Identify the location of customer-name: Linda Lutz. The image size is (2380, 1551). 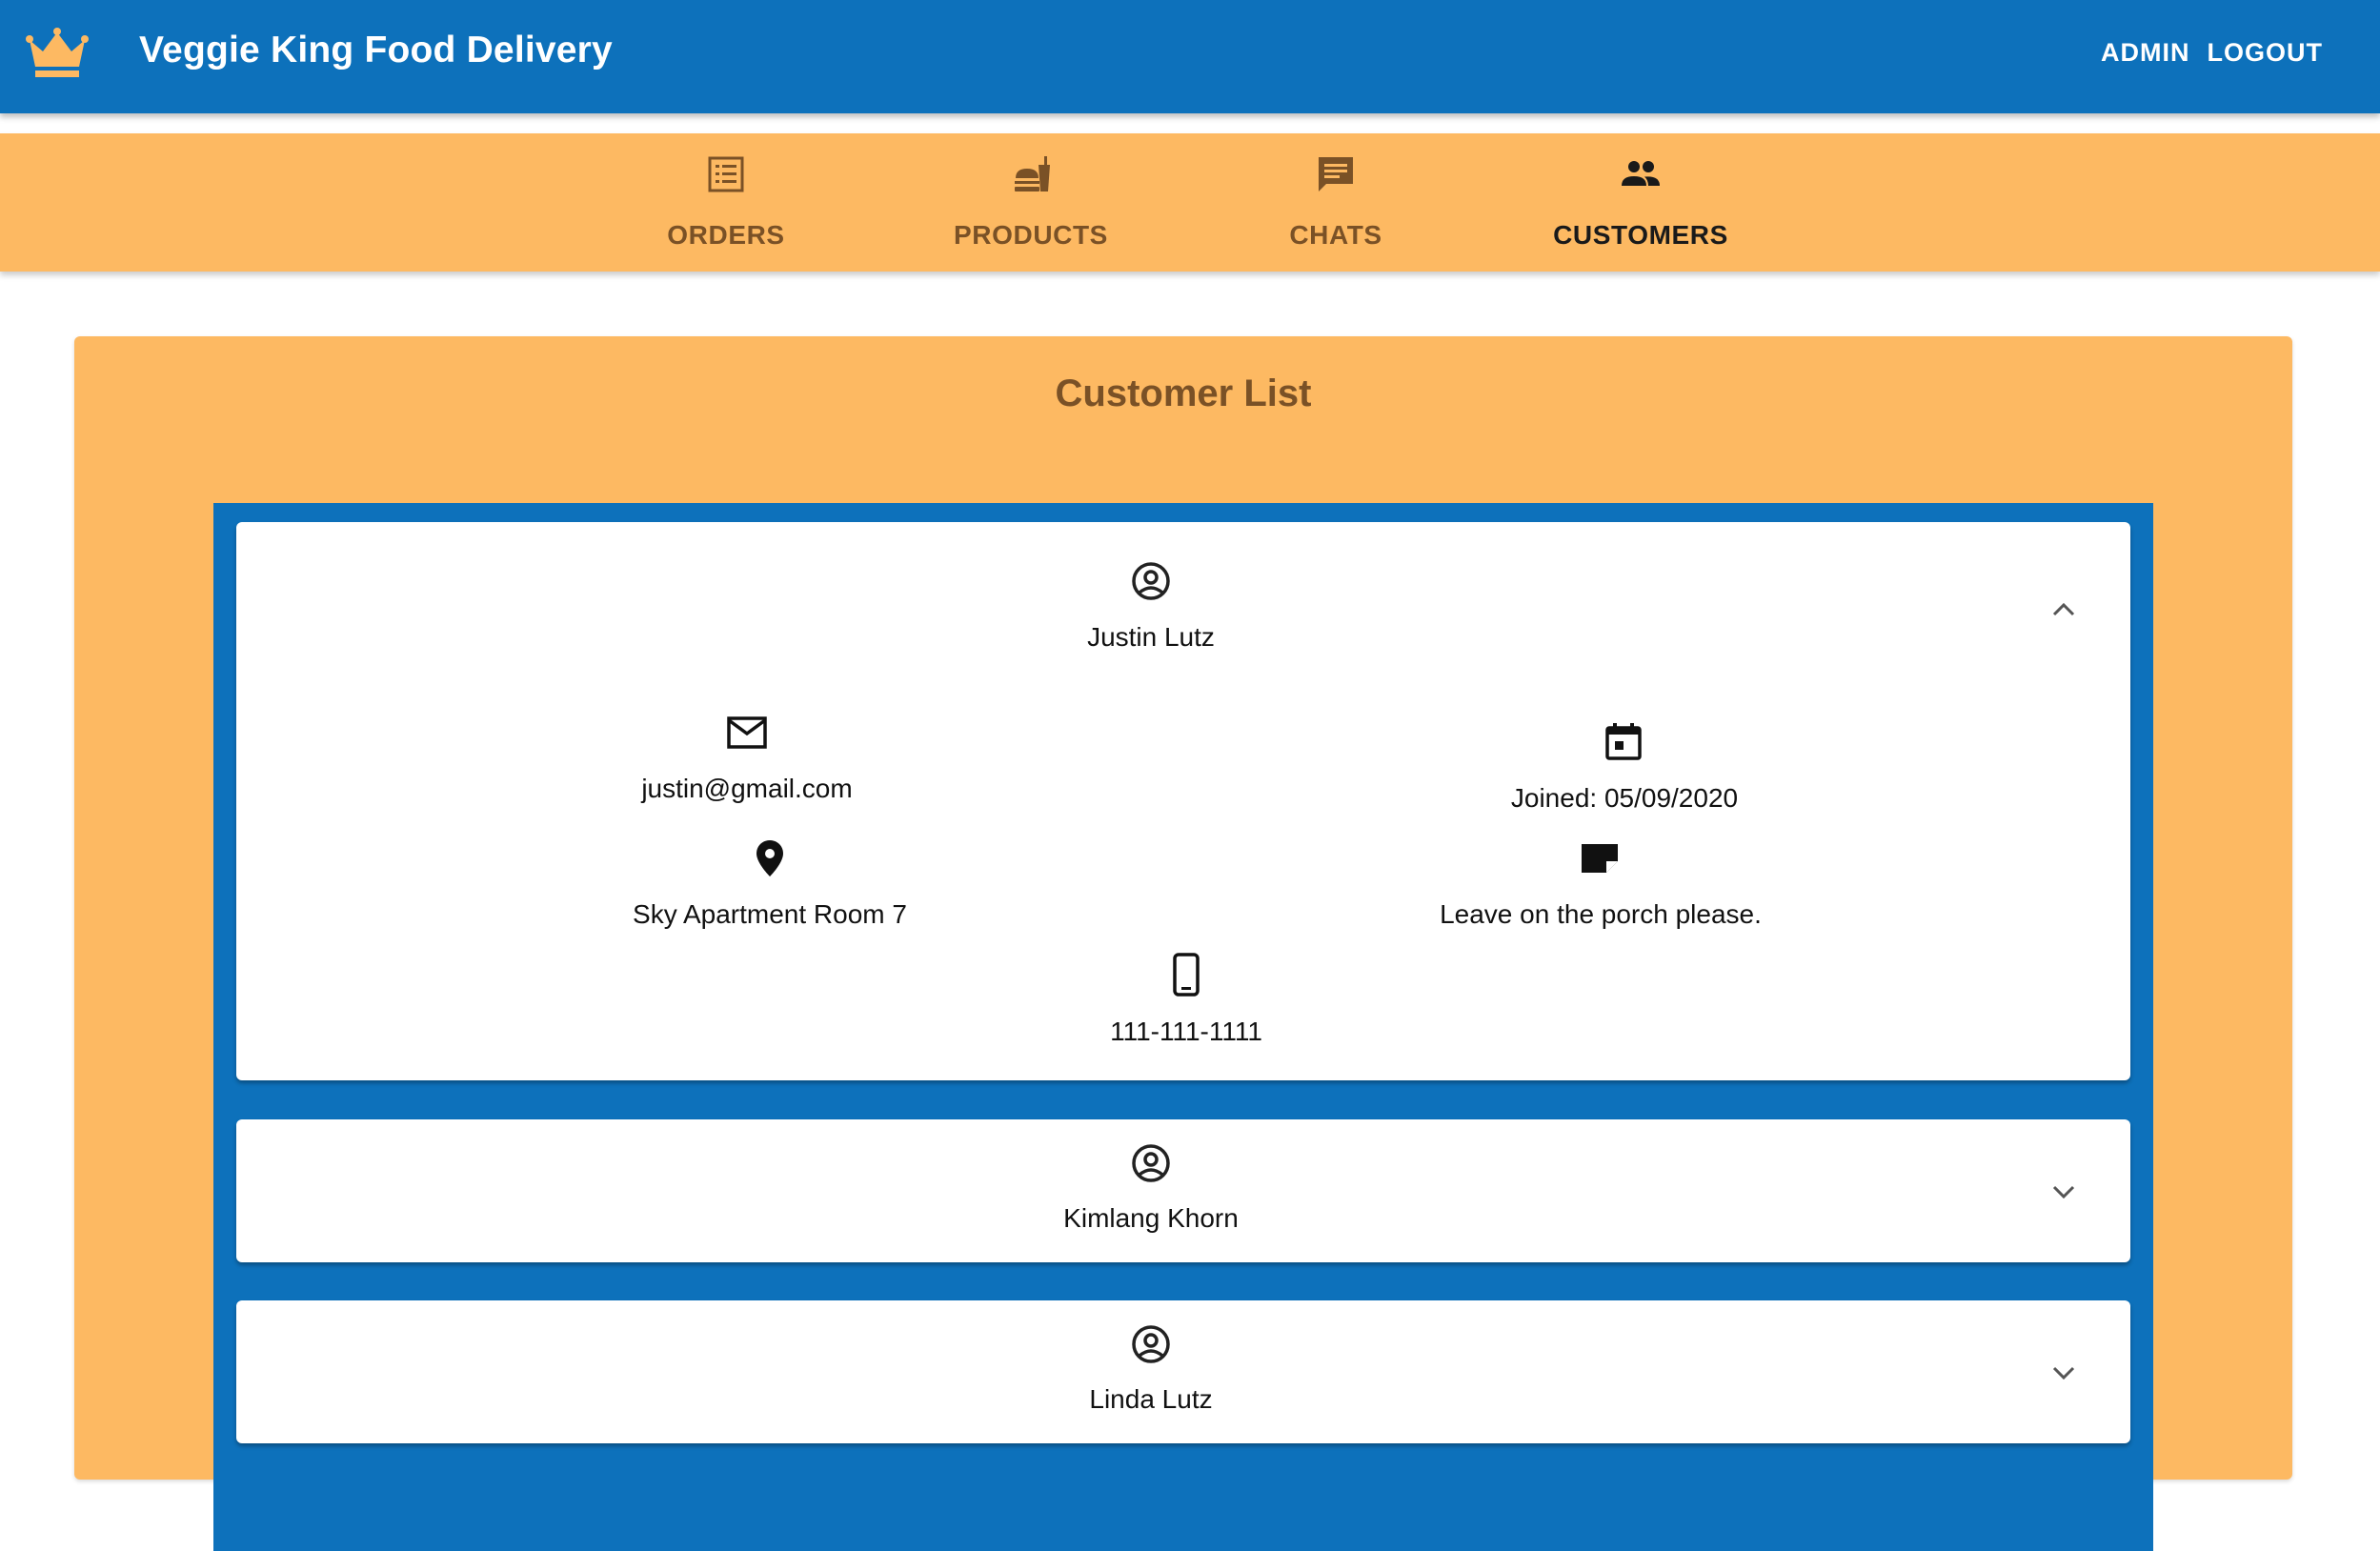
(1151, 1399).